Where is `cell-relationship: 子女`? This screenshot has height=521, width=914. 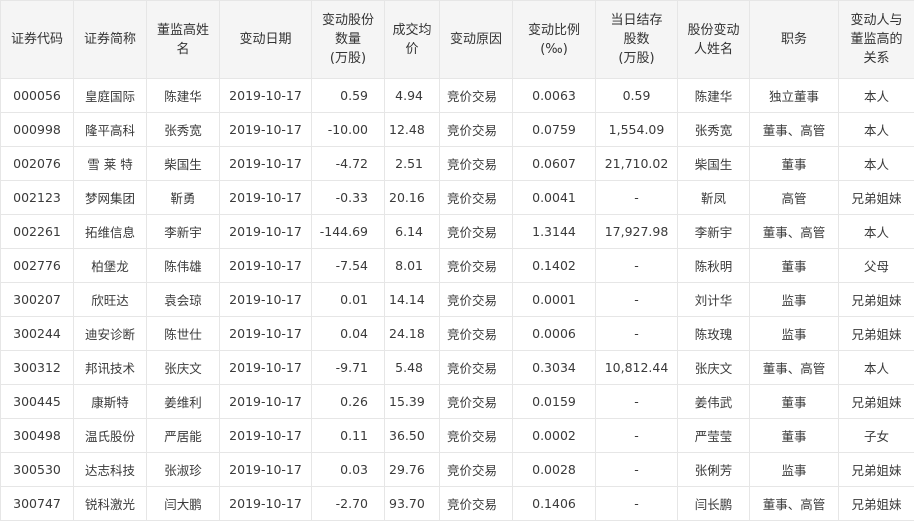 cell-relationship: 子女 is located at coordinates (876, 435).